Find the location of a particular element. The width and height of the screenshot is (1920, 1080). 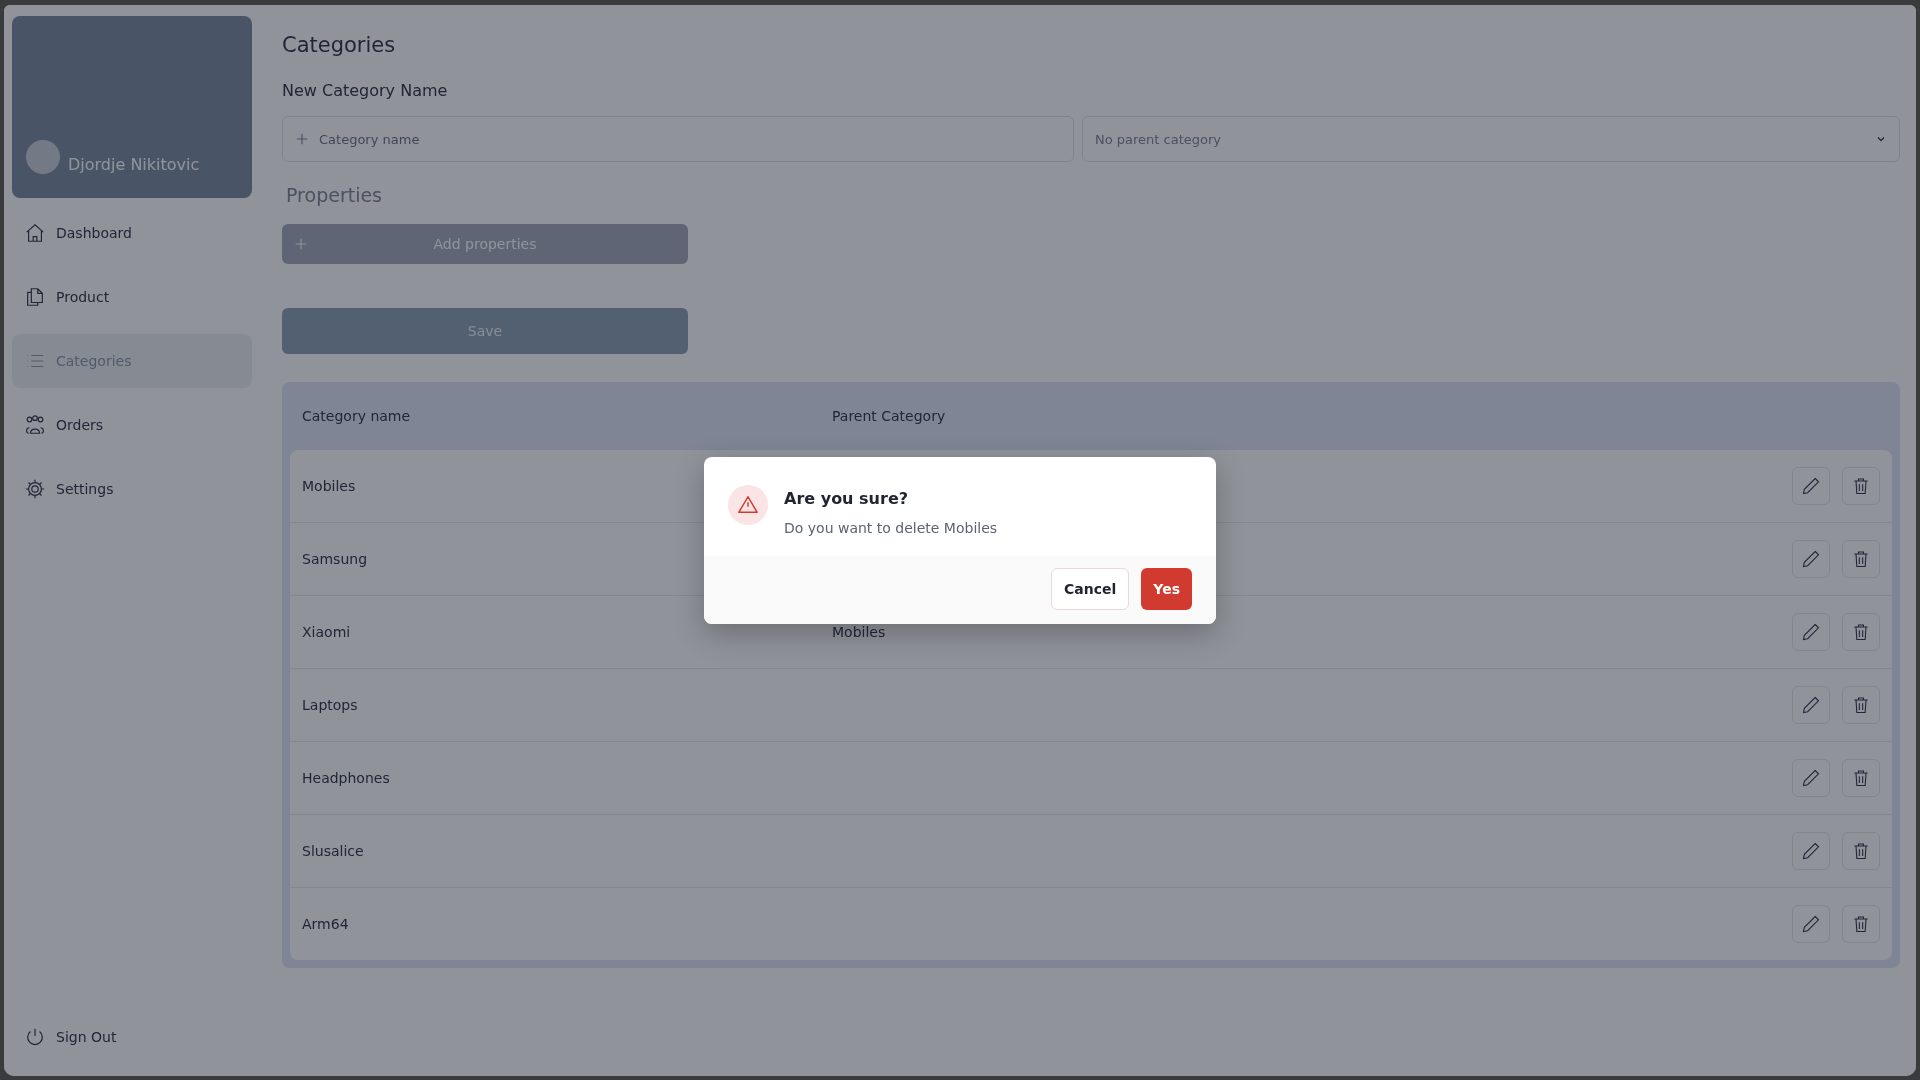

power-icon is located at coordinates (35, 1037).